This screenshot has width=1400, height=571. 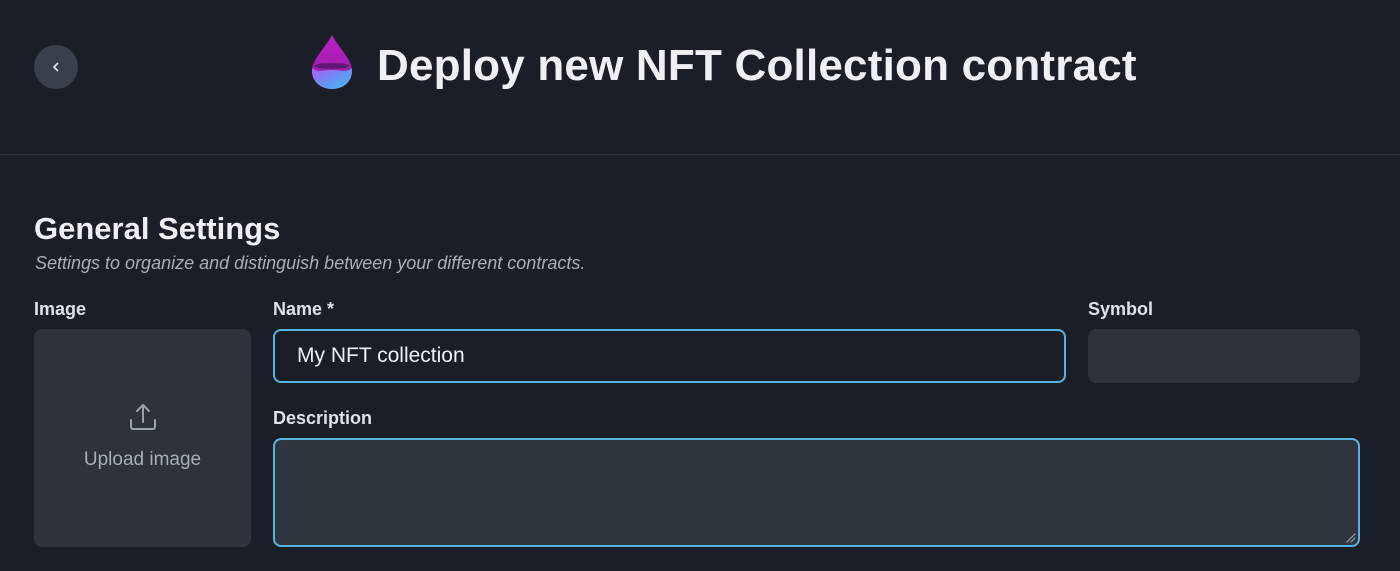 What do you see at coordinates (669, 356) in the screenshot?
I see `name-input` at bounding box center [669, 356].